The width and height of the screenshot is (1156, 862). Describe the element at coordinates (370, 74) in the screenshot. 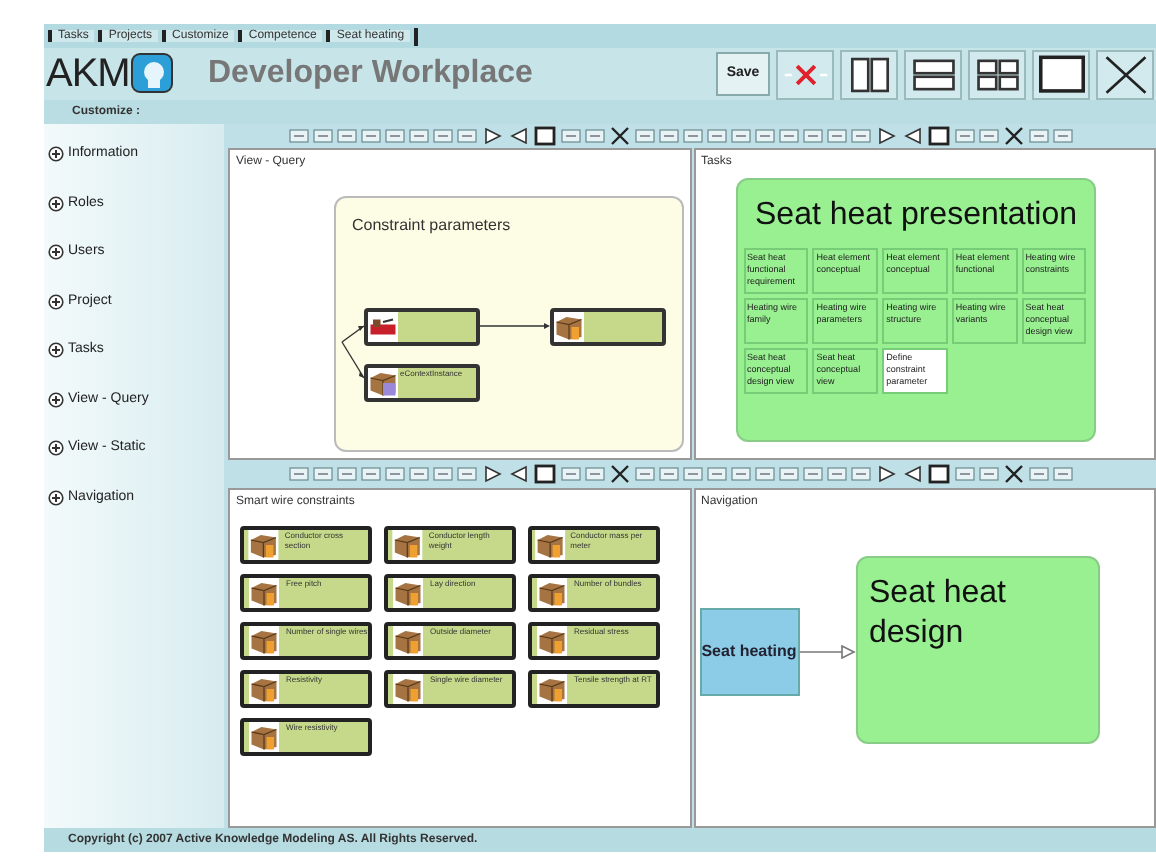

I see `app-title: Developer Workplace` at that location.